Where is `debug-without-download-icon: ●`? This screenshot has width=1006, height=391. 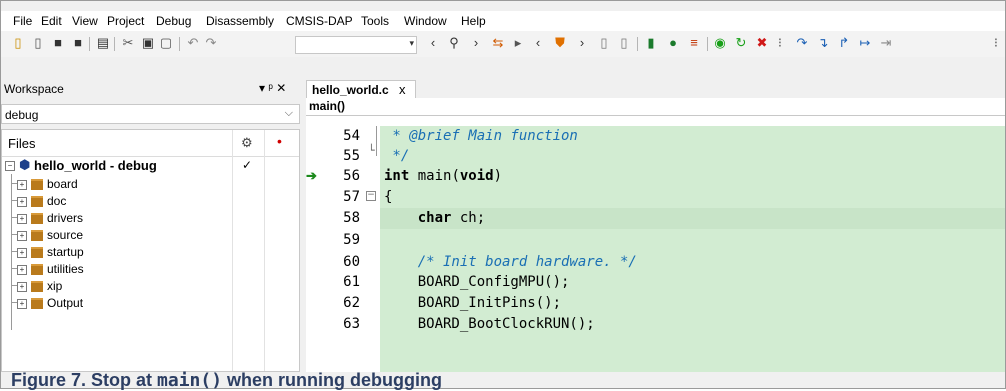
debug-without-download-icon: ● is located at coordinates (673, 43).